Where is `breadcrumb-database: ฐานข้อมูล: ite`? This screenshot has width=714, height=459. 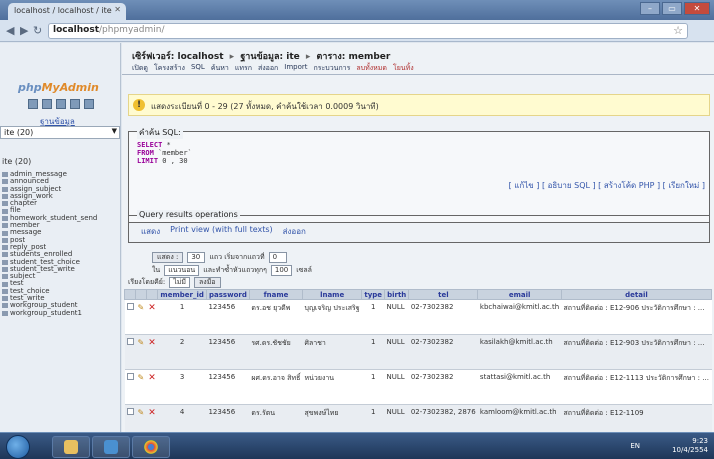 breadcrumb-database: ฐานข้อมูล: ite is located at coordinates (269, 57).